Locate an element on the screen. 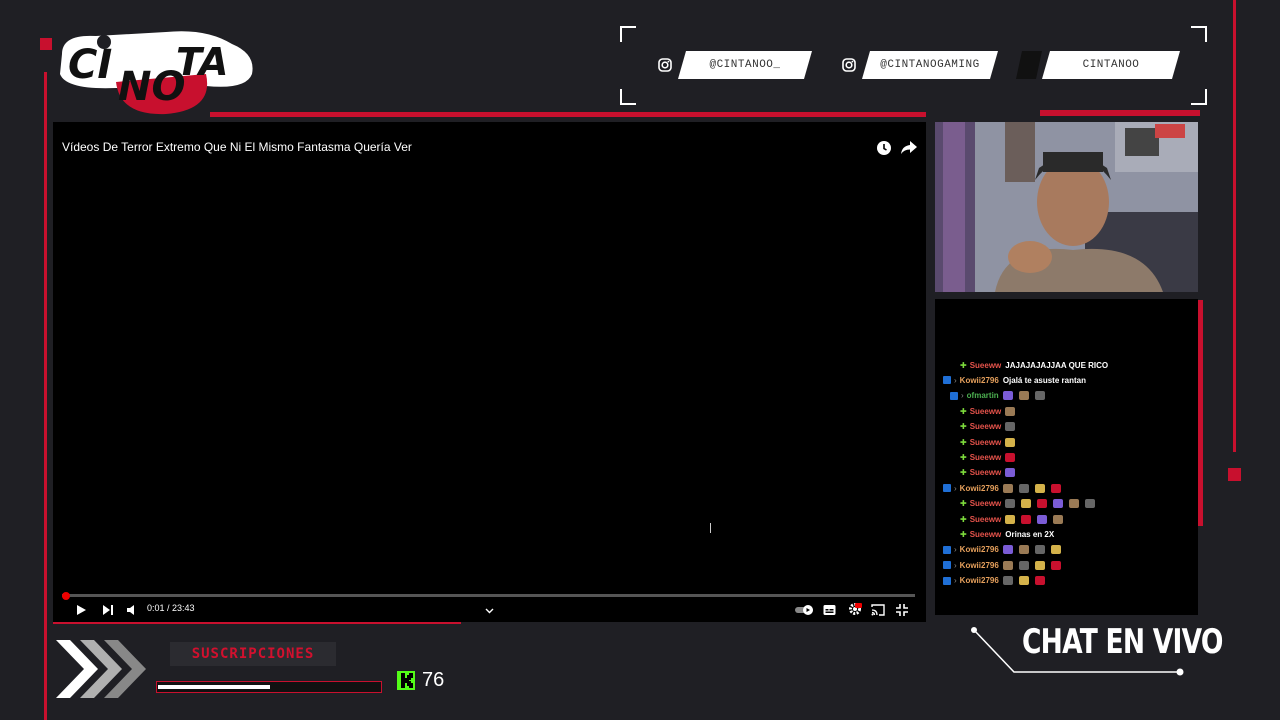 Image resolution: width=1280 pixels, height=720 pixels. social-instagram-2: @CINTANOGAMING is located at coordinates (917, 65).